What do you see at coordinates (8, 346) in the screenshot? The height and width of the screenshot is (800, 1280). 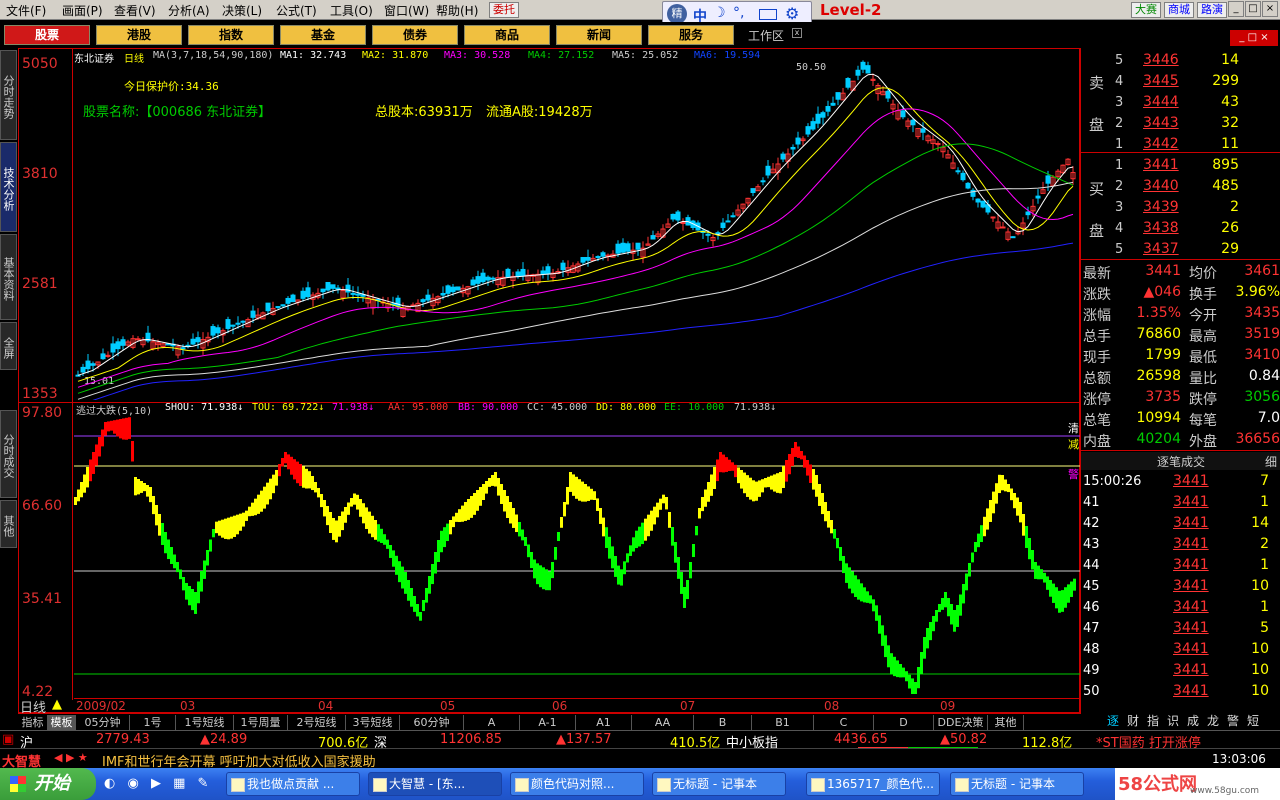 I see `vtab-fullscreen: 全屏` at bounding box center [8, 346].